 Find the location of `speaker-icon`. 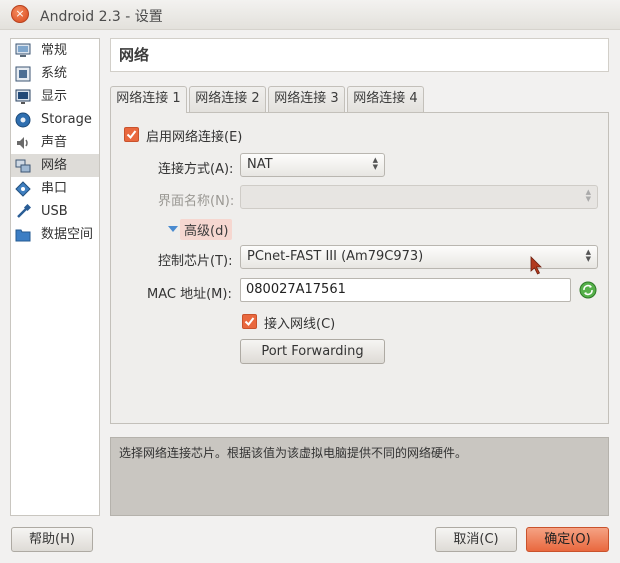

speaker-icon is located at coordinates (22, 143).